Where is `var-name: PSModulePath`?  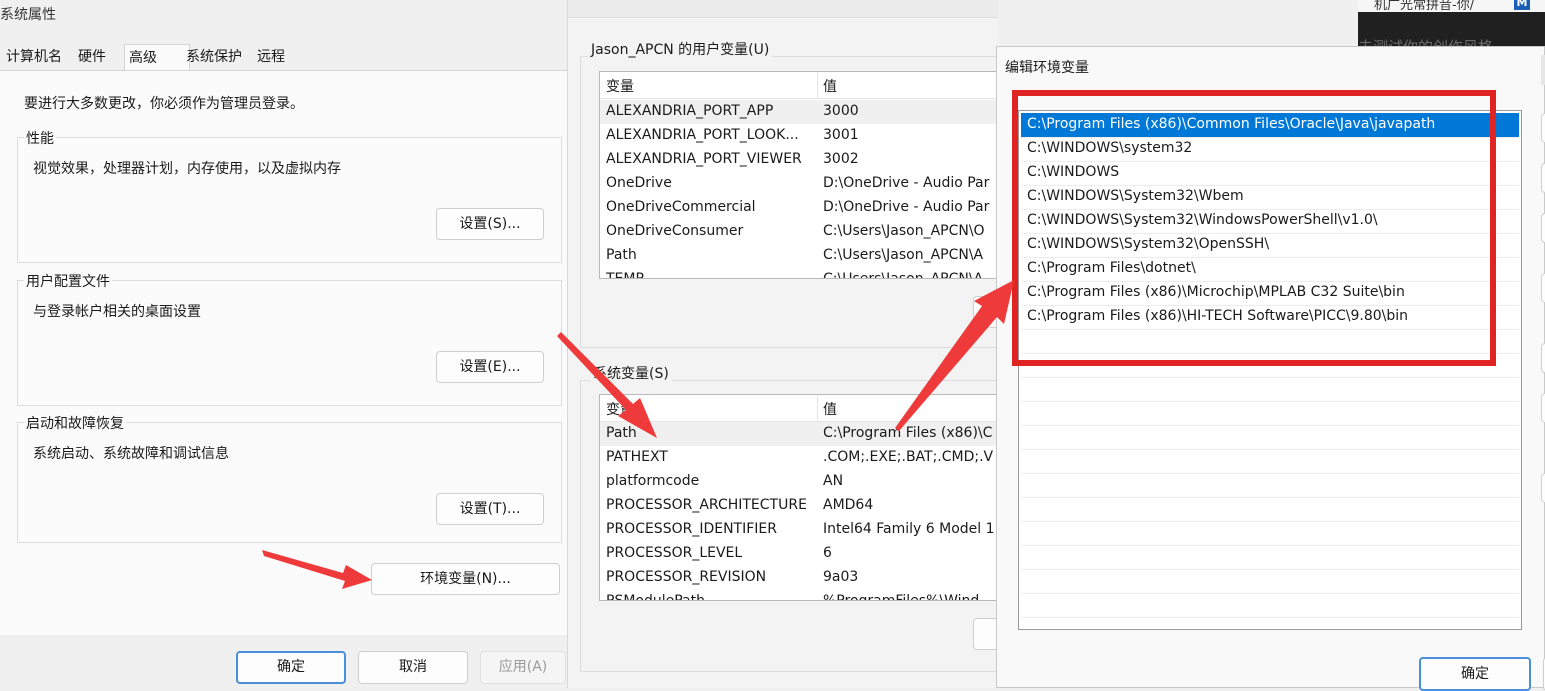
var-name: PSModulePath is located at coordinates (655, 597).